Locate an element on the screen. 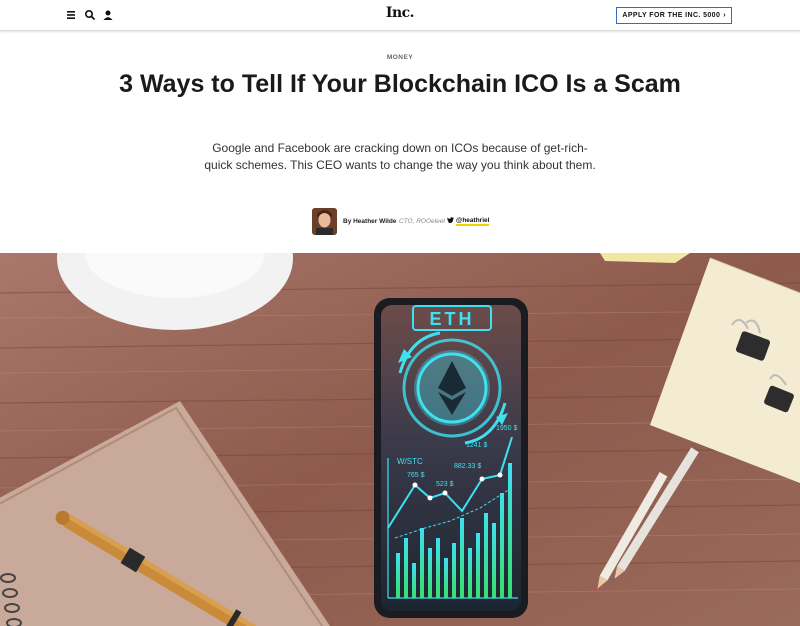 The width and height of the screenshot is (800, 626). chart-label: W/STC is located at coordinates (410, 461).